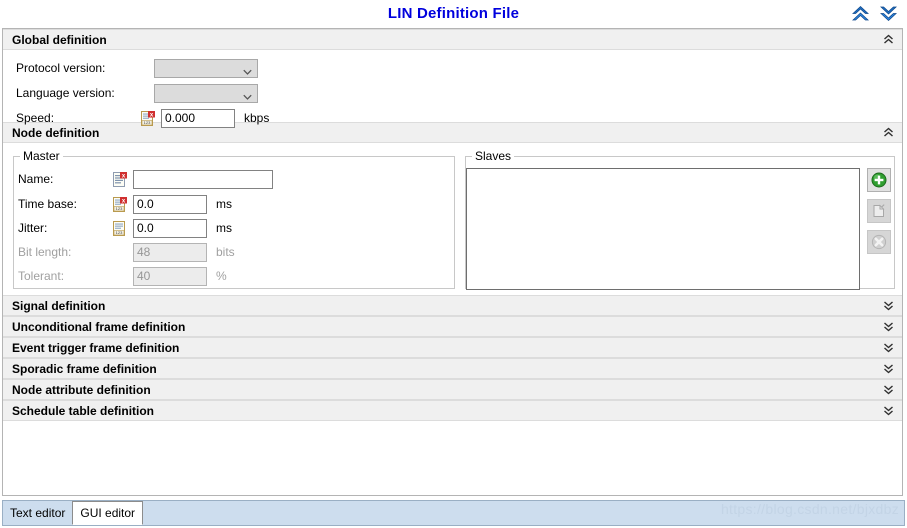 The image size is (907, 528). I want to click on field-row-bit-length: Bit length: bits, so click(126, 252).